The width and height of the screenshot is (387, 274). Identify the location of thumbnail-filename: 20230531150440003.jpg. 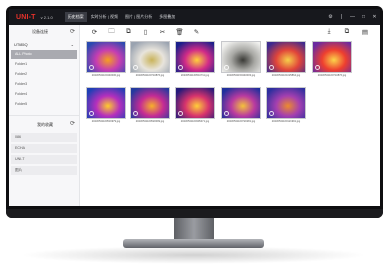
(241, 75).